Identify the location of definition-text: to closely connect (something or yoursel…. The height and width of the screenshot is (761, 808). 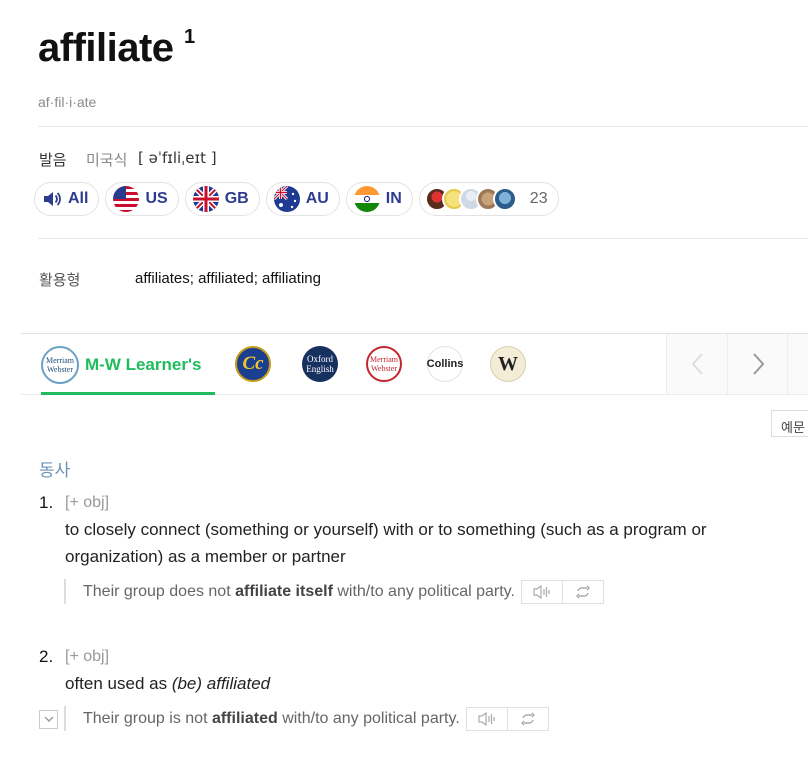
(386, 543).